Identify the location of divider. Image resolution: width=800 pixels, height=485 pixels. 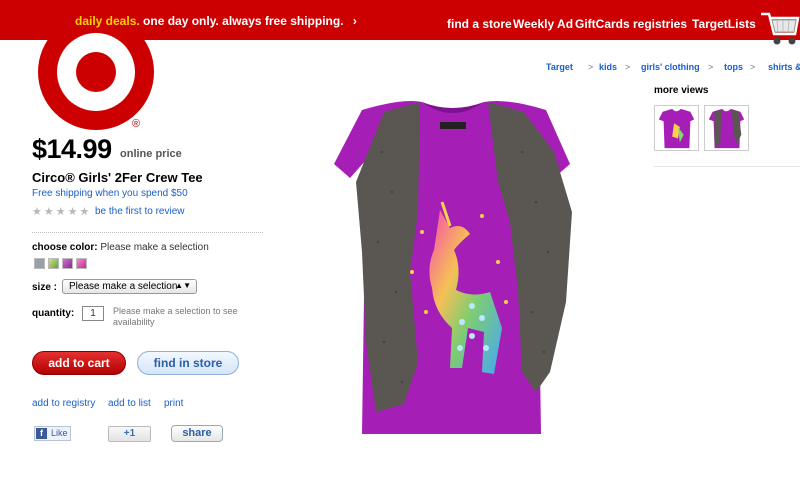
(147, 232).